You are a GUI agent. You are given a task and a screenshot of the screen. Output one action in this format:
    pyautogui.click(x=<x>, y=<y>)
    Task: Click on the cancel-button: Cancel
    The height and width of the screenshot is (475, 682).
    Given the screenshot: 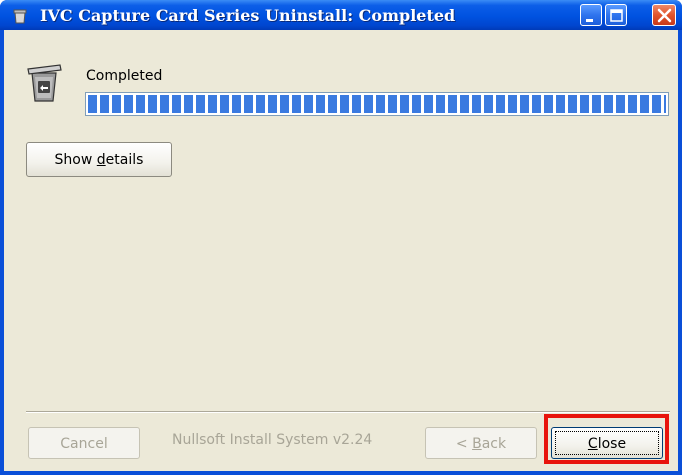 What is the action you would take?
    pyautogui.click(x=84, y=443)
    